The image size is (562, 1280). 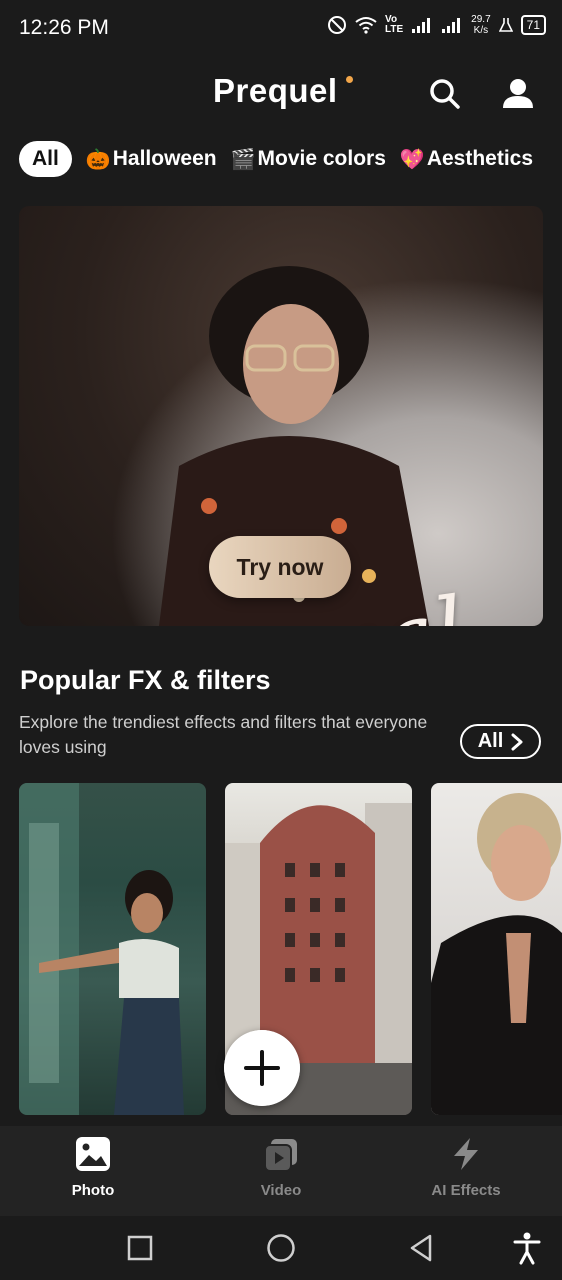 I want to click on app-logo: Prequel, so click(x=275, y=90).